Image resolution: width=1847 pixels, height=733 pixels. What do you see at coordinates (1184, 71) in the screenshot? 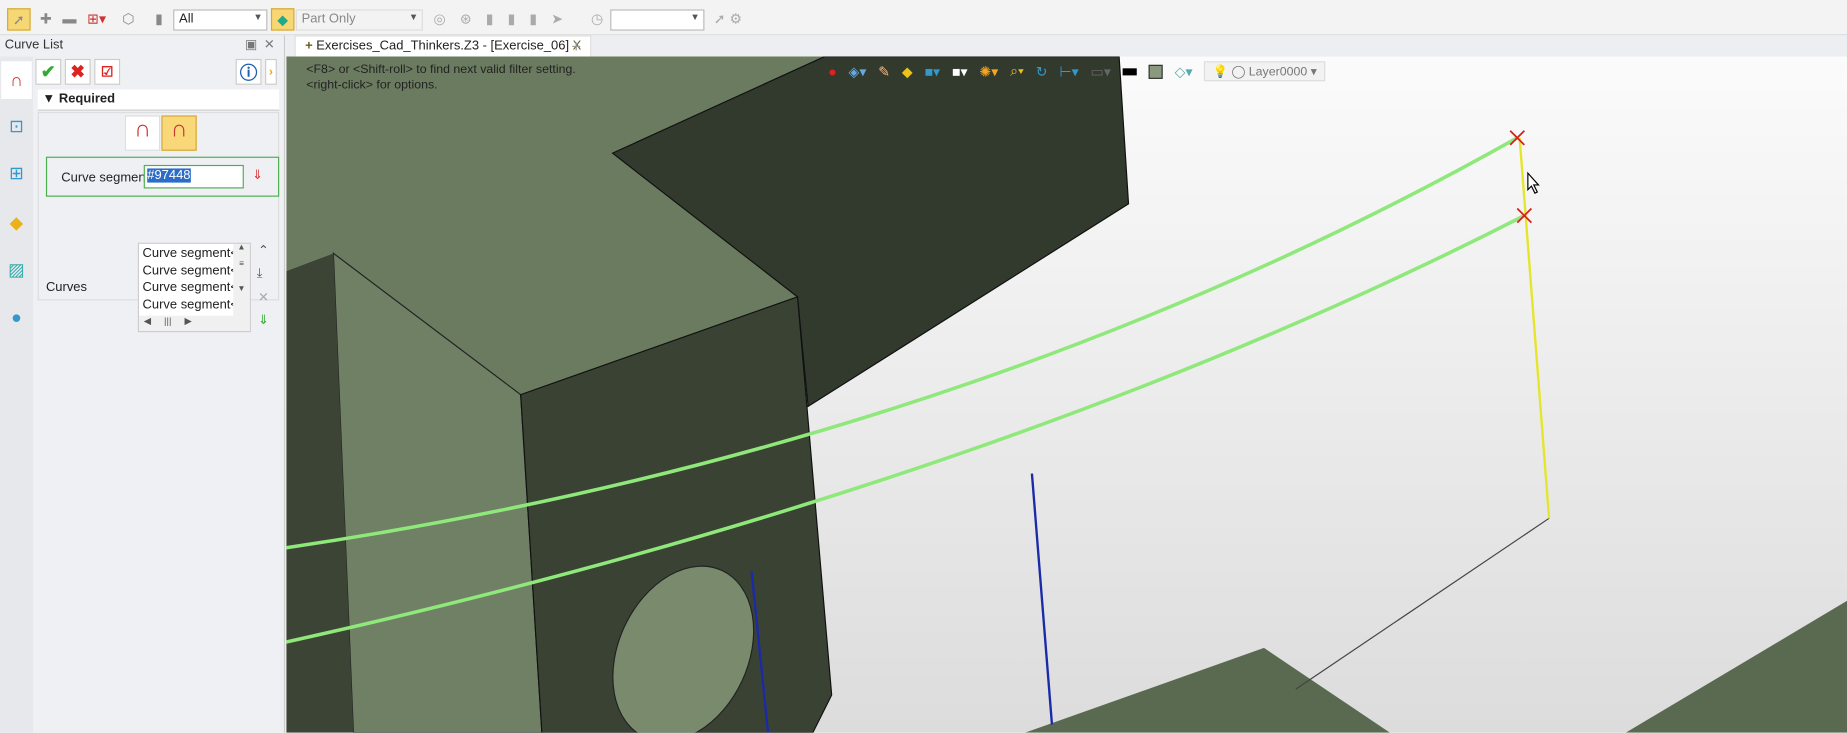
I see `layer-stack-icon: ◇▾` at bounding box center [1184, 71].